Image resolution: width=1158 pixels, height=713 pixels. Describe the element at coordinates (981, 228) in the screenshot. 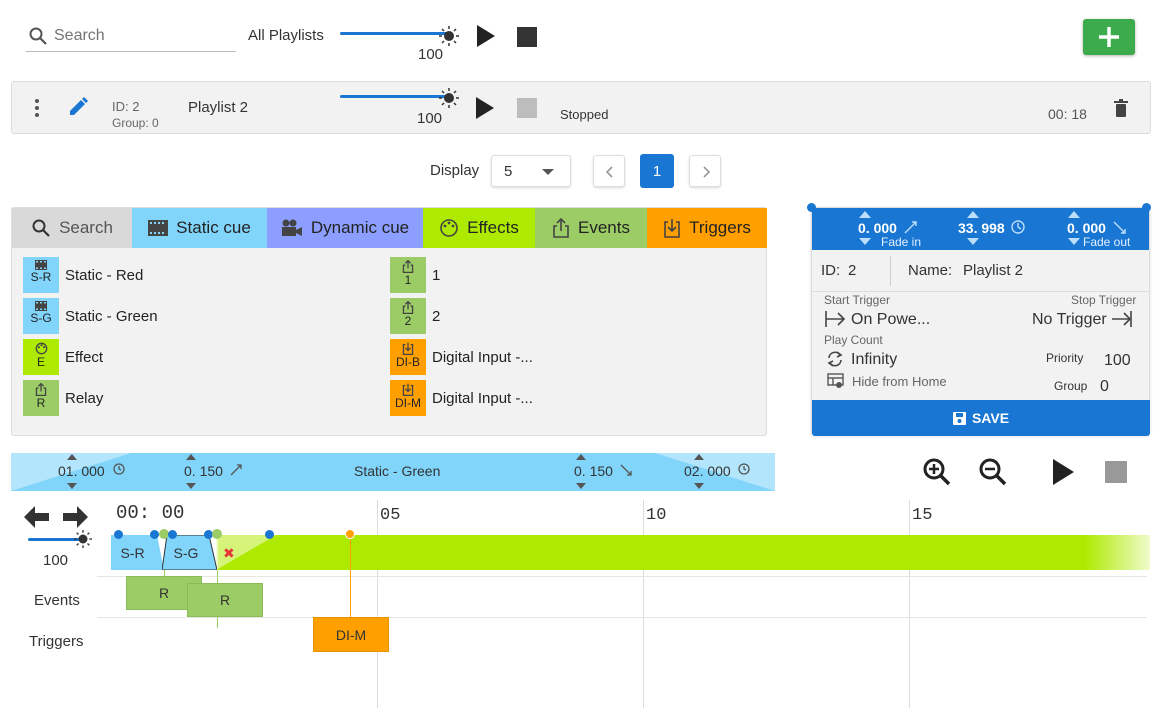

I see `duration-value: 33. 998` at that location.